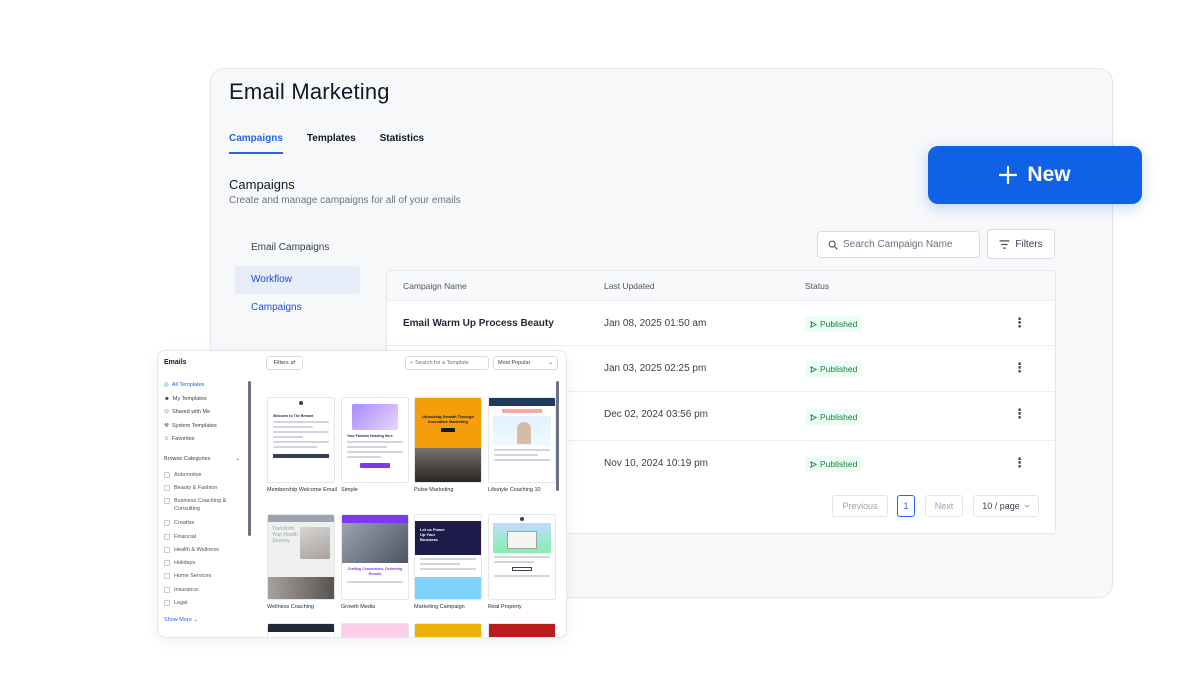 The width and height of the screenshot is (1200, 675). Describe the element at coordinates (860, 506) in the screenshot. I see `previous-page-button: Previous` at that location.